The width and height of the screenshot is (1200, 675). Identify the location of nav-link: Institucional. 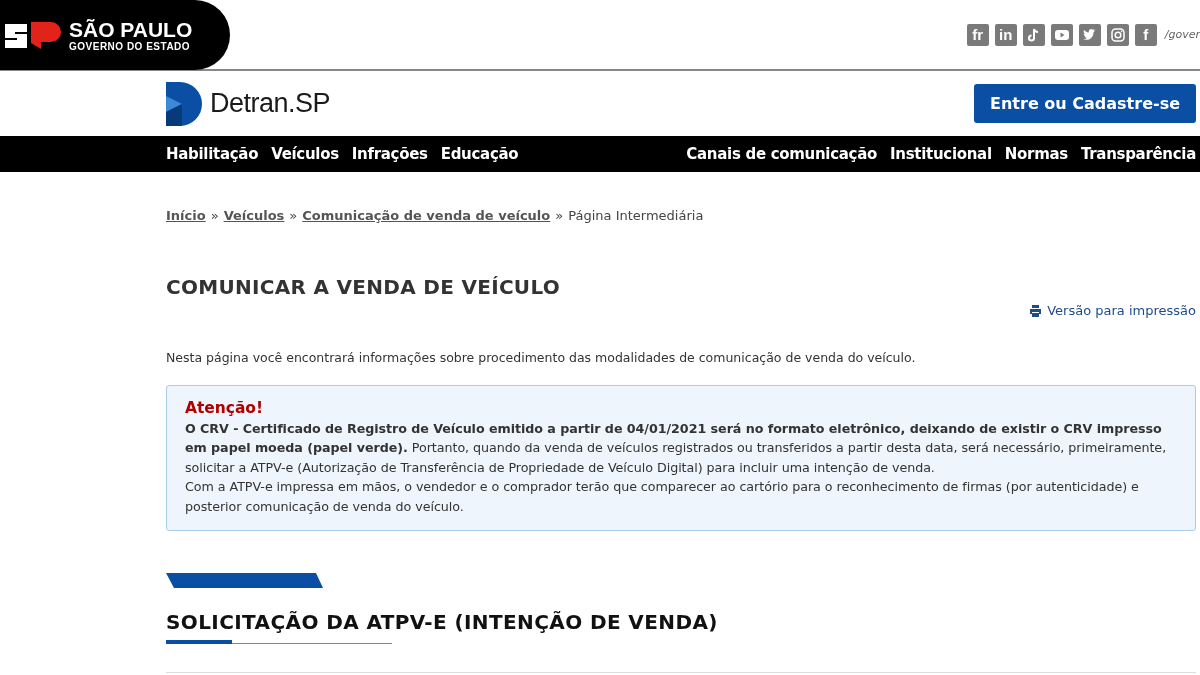
(941, 154).